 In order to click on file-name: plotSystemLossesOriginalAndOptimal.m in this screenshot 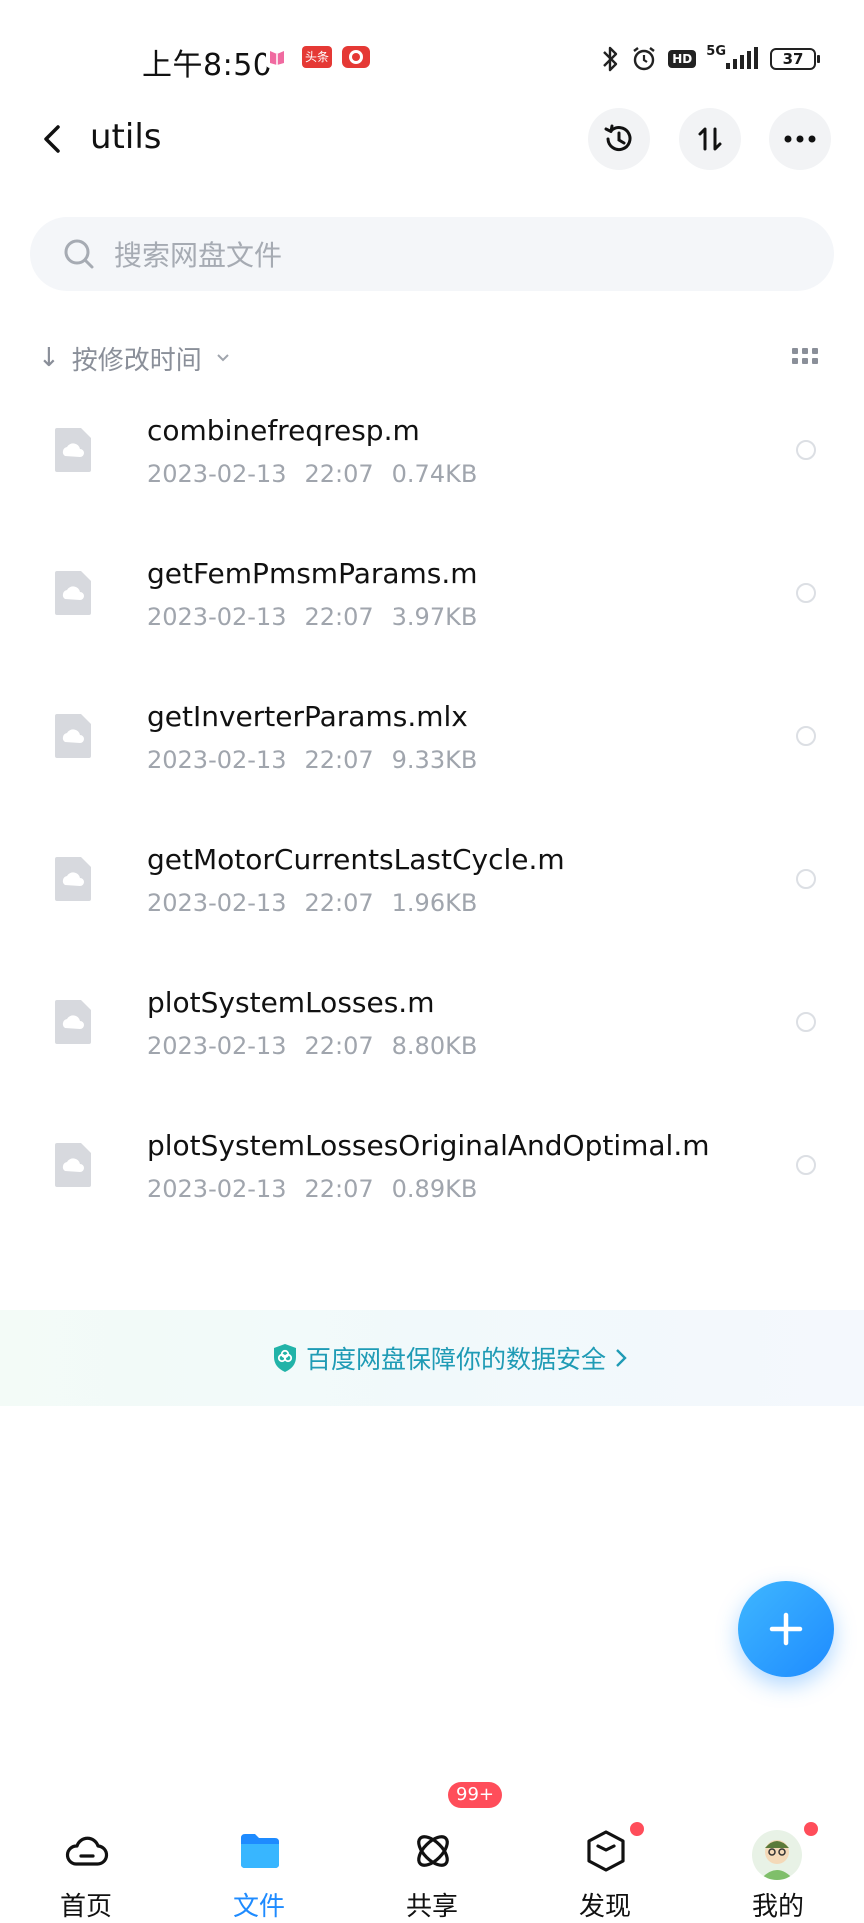, I will do `click(428, 1145)`.